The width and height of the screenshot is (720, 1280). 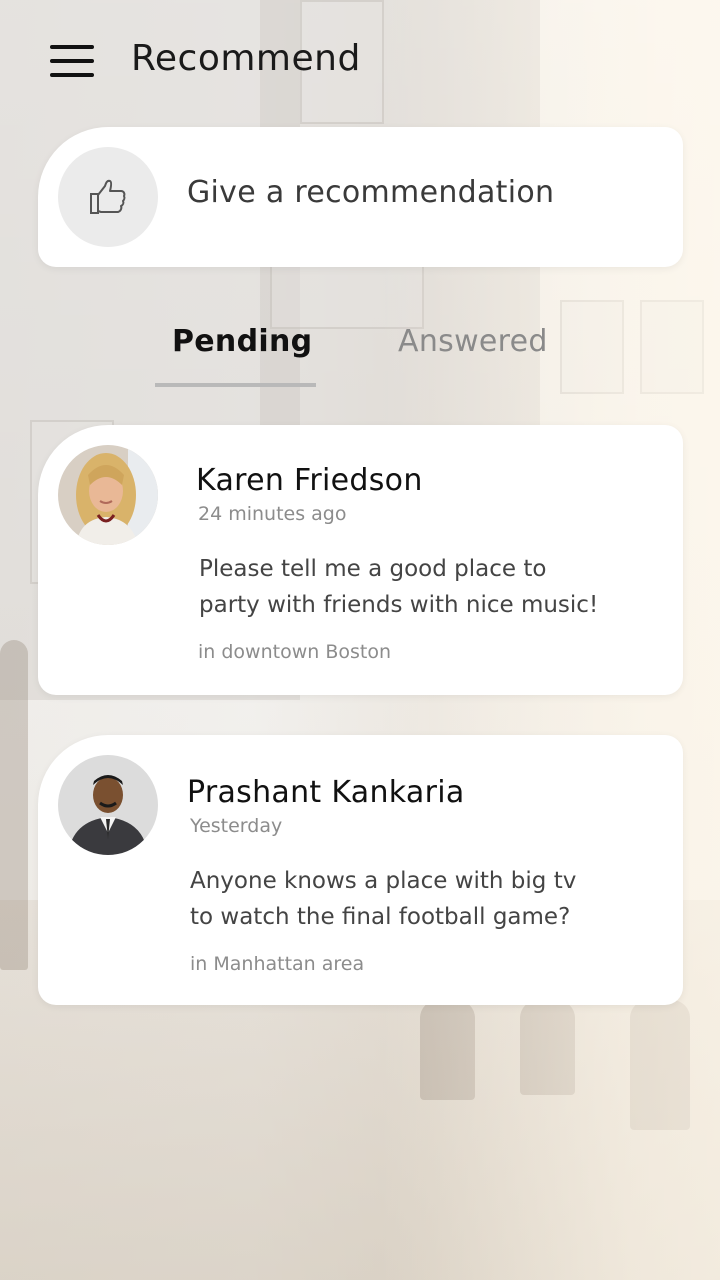 I want to click on request-message-line: Please tell me a good place to, so click(x=373, y=569).